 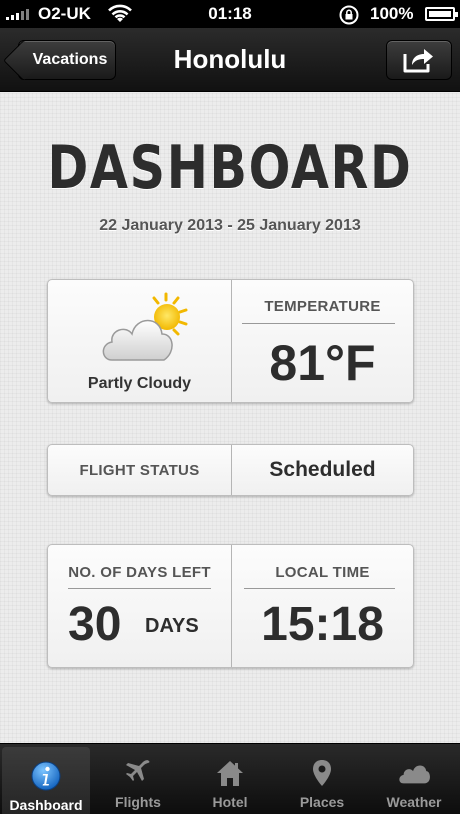 I want to click on battery-icon, so click(x=441, y=14).